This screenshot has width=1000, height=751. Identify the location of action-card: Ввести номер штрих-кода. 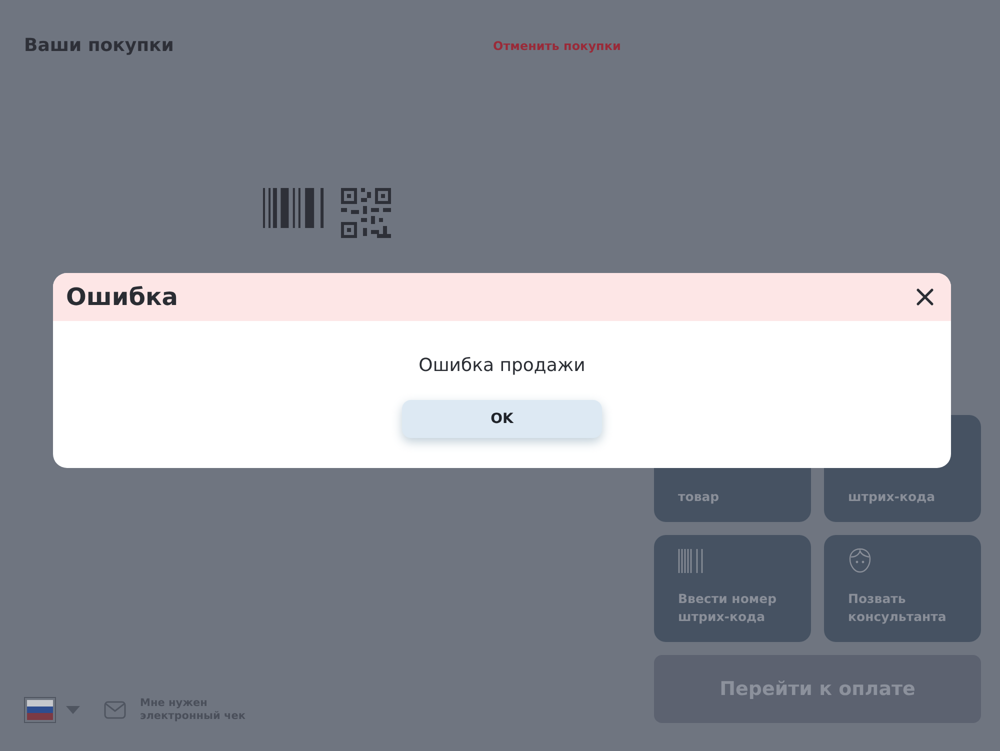
(732, 588).